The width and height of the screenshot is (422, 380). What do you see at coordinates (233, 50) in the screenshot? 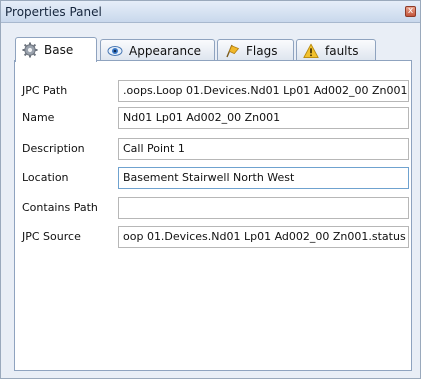
I see `flag-icon` at bounding box center [233, 50].